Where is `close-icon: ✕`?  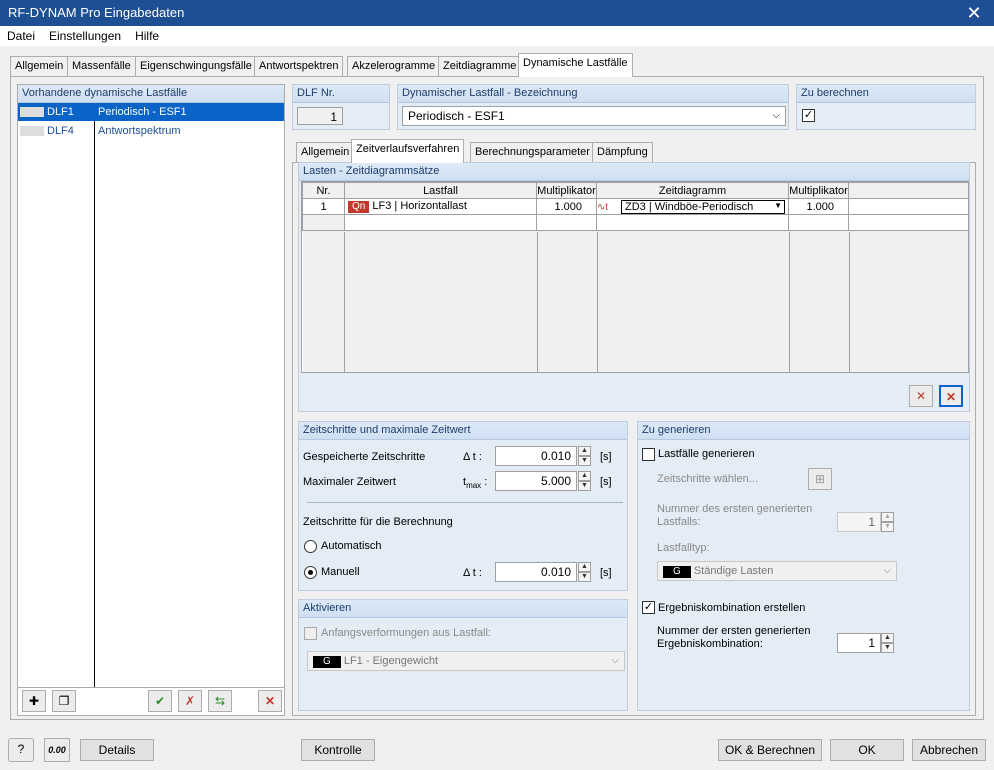
close-icon: ✕ is located at coordinates (974, 13).